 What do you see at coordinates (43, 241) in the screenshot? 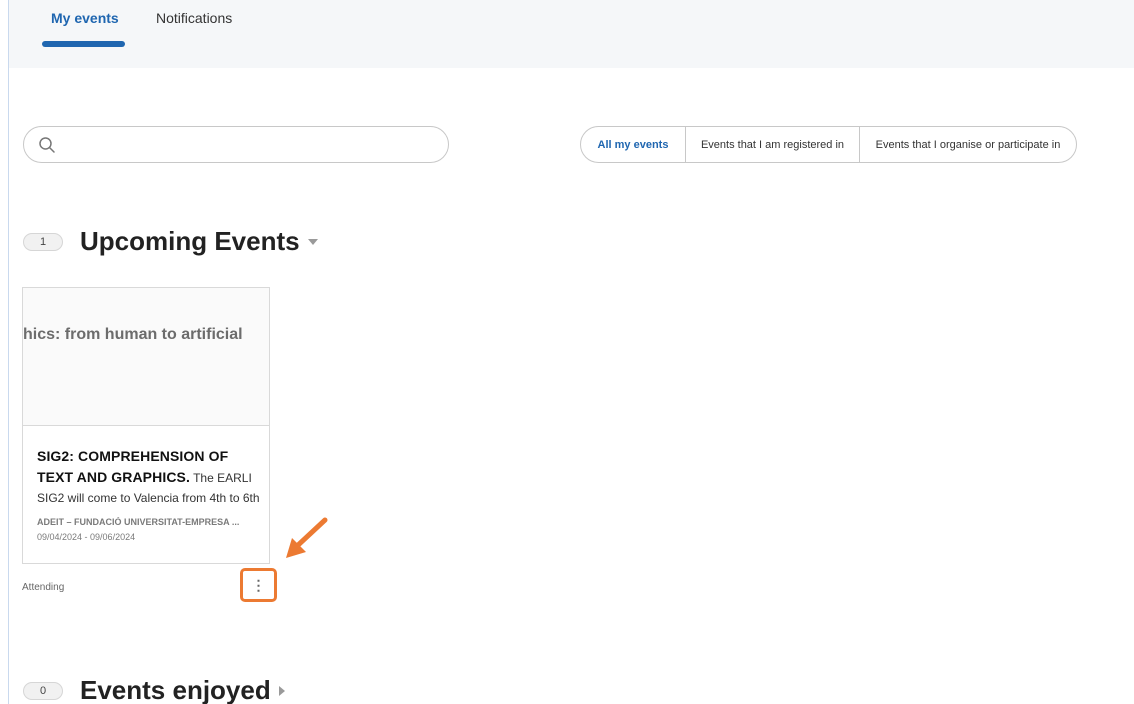
I see `upcoming-count-badge: 1` at bounding box center [43, 241].